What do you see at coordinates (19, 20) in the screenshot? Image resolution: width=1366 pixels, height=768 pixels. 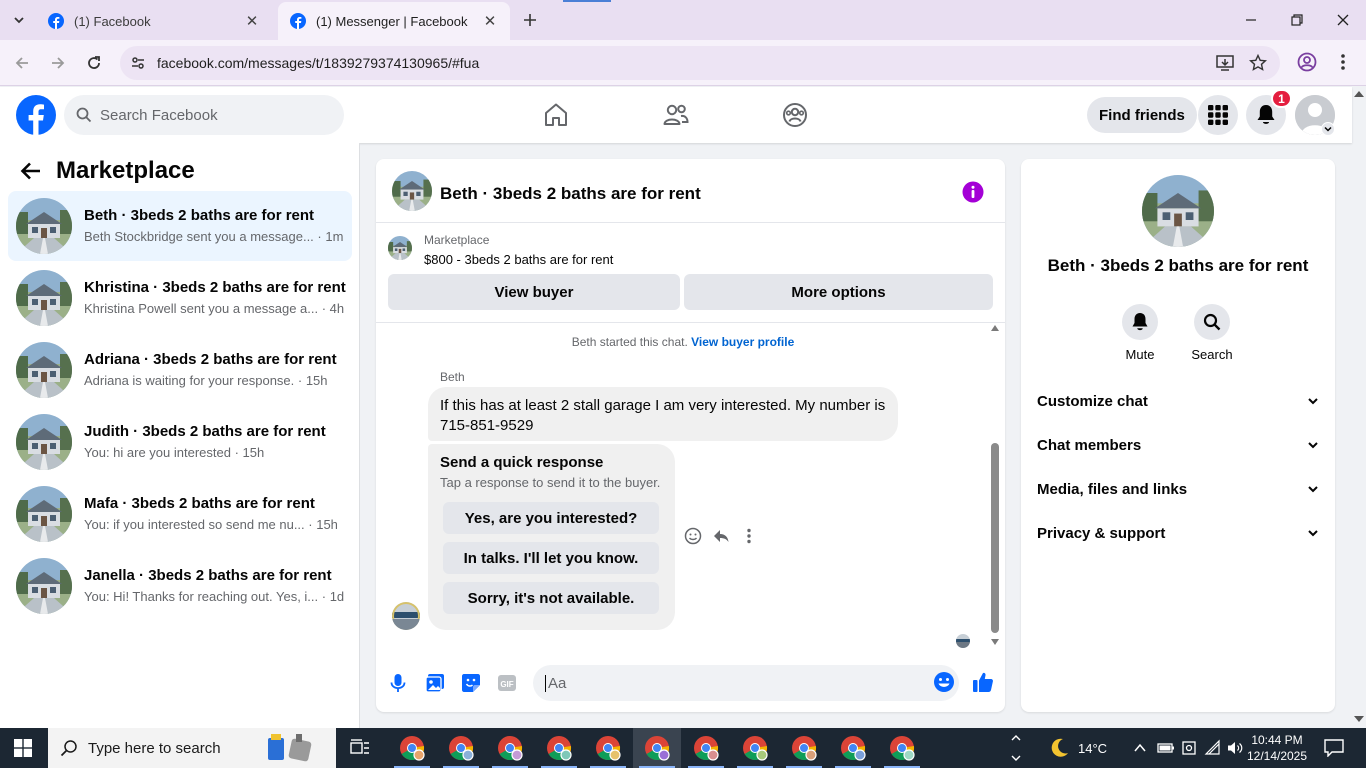 I see `tab-search-button` at bounding box center [19, 20].